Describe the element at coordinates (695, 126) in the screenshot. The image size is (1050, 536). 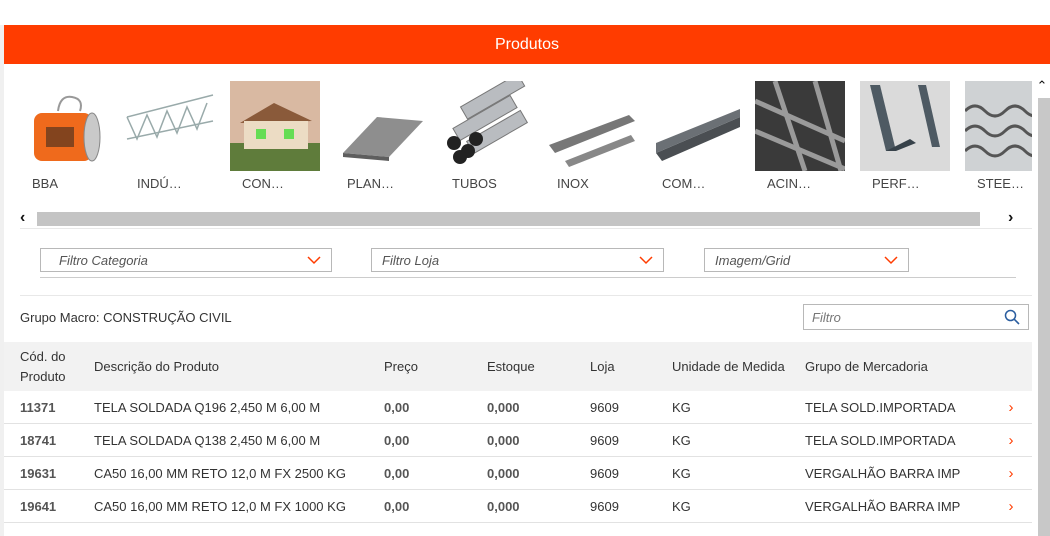
I see `channel-profile-icon` at that location.